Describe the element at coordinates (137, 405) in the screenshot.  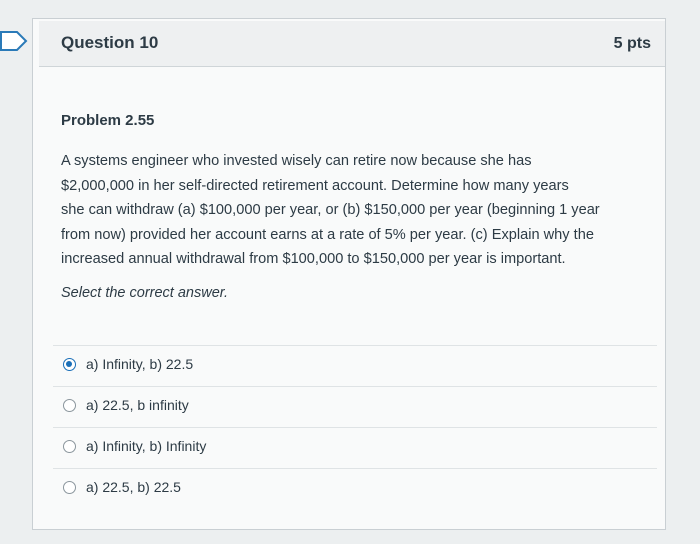
I see `answer-label: a) 22.5, b infinity` at that location.